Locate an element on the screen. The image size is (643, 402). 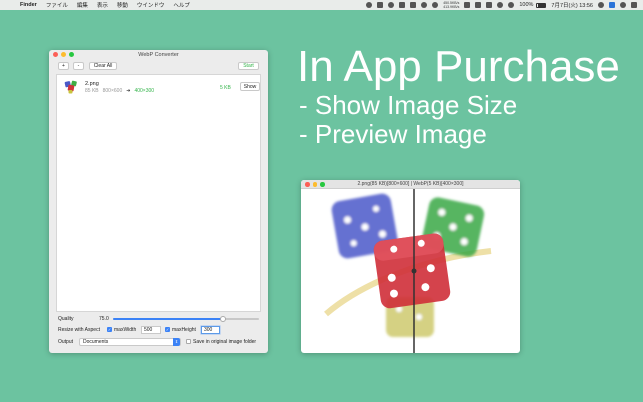
remove-file-button: - is located at coordinates (78, 66).